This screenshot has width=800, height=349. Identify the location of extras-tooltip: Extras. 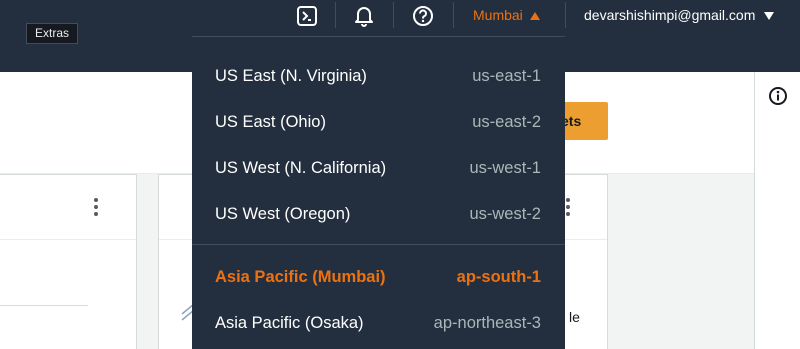
(52, 33).